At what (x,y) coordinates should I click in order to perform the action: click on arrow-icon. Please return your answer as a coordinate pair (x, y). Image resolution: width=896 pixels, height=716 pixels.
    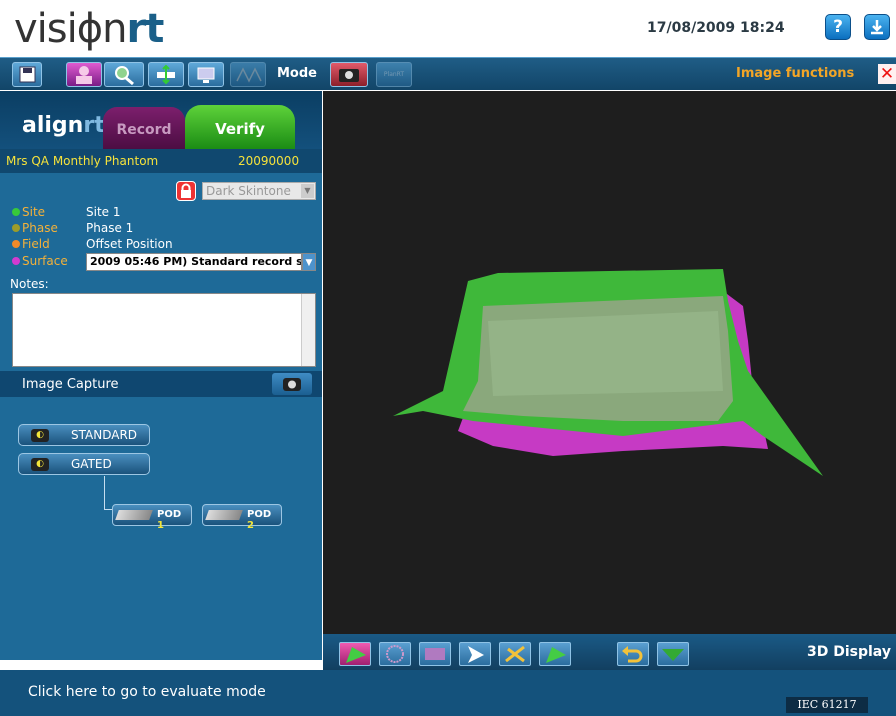
    Looking at the image, I should click on (476, 654).